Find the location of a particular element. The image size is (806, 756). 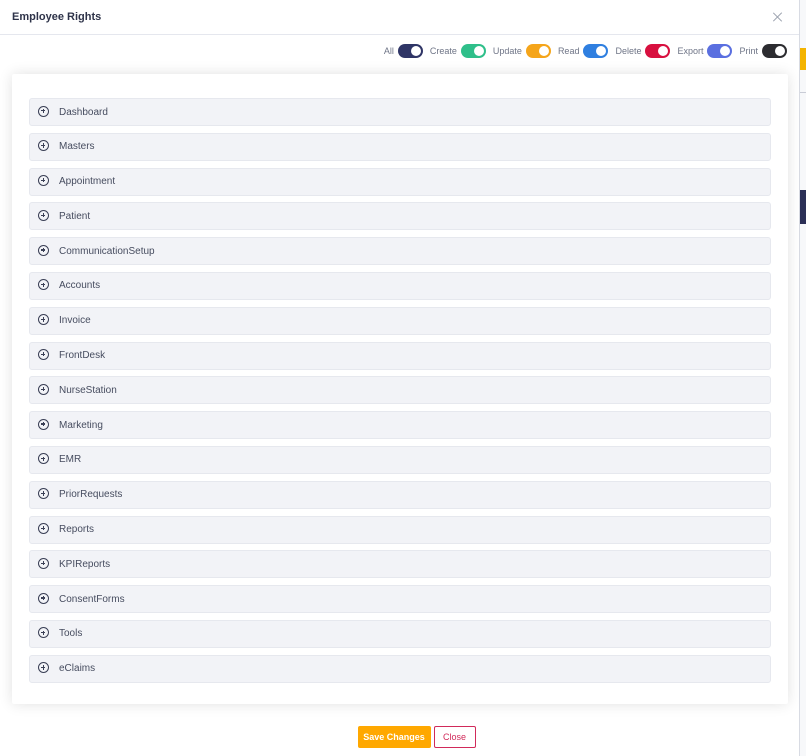

accordion-item-label: Marketing is located at coordinates (81, 425).